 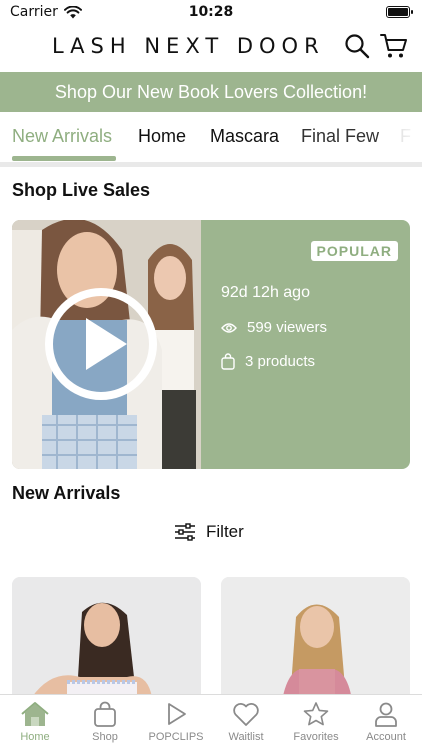 What do you see at coordinates (394, 46) in the screenshot?
I see `cart-icon` at bounding box center [394, 46].